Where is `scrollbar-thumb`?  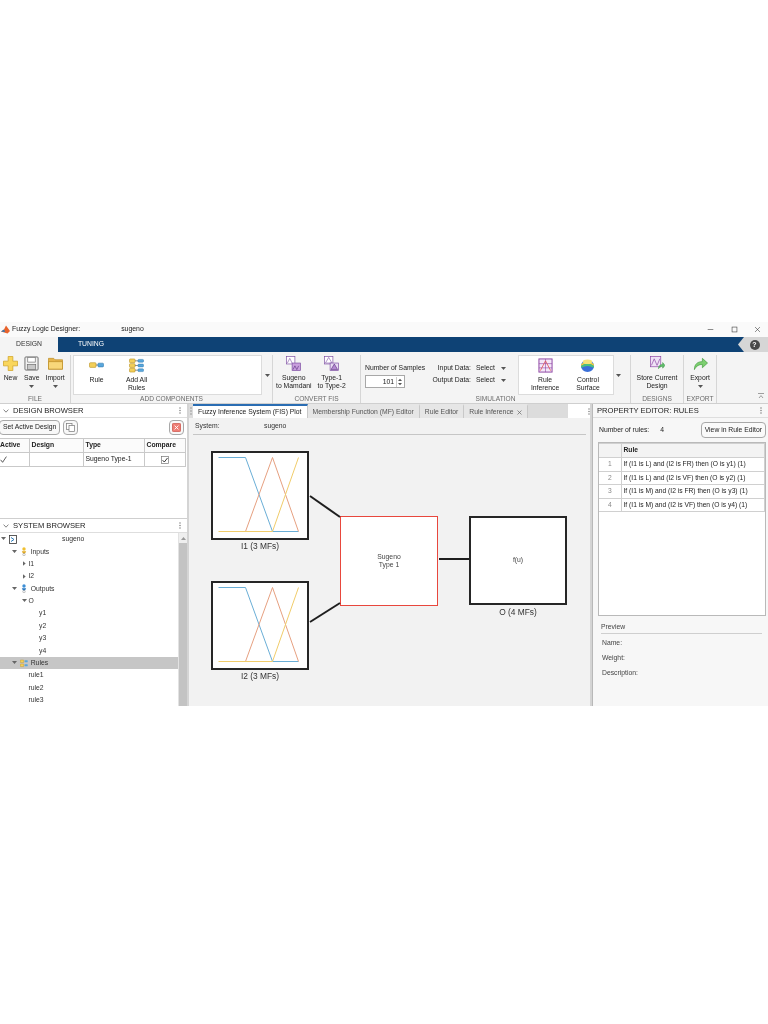
scrollbar-thumb is located at coordinates (183, 624).